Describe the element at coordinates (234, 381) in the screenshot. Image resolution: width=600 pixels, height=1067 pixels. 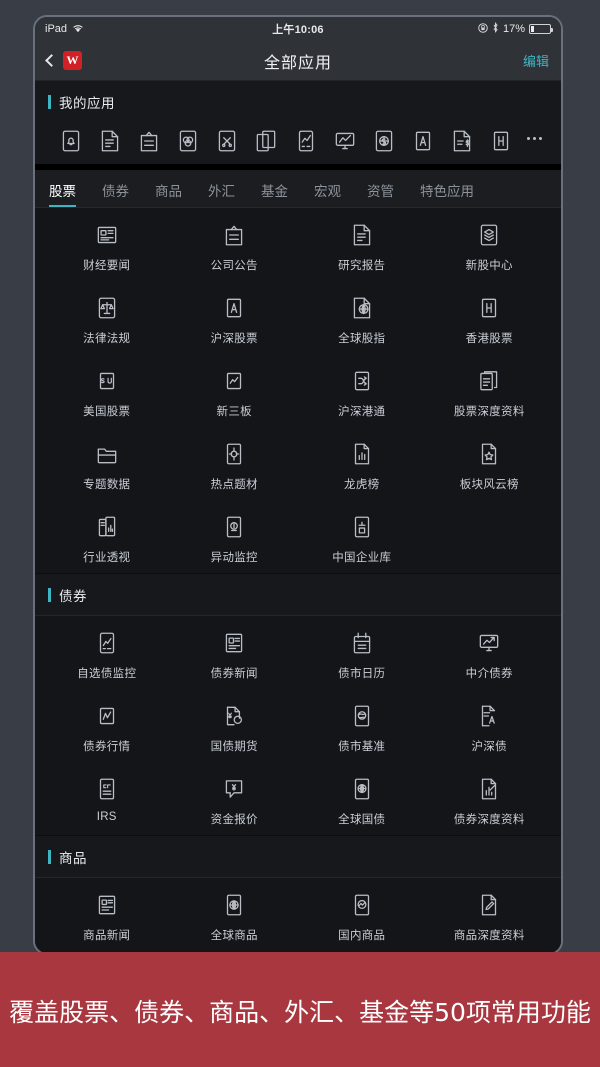
I see `chart-line-box-icon` at that location.